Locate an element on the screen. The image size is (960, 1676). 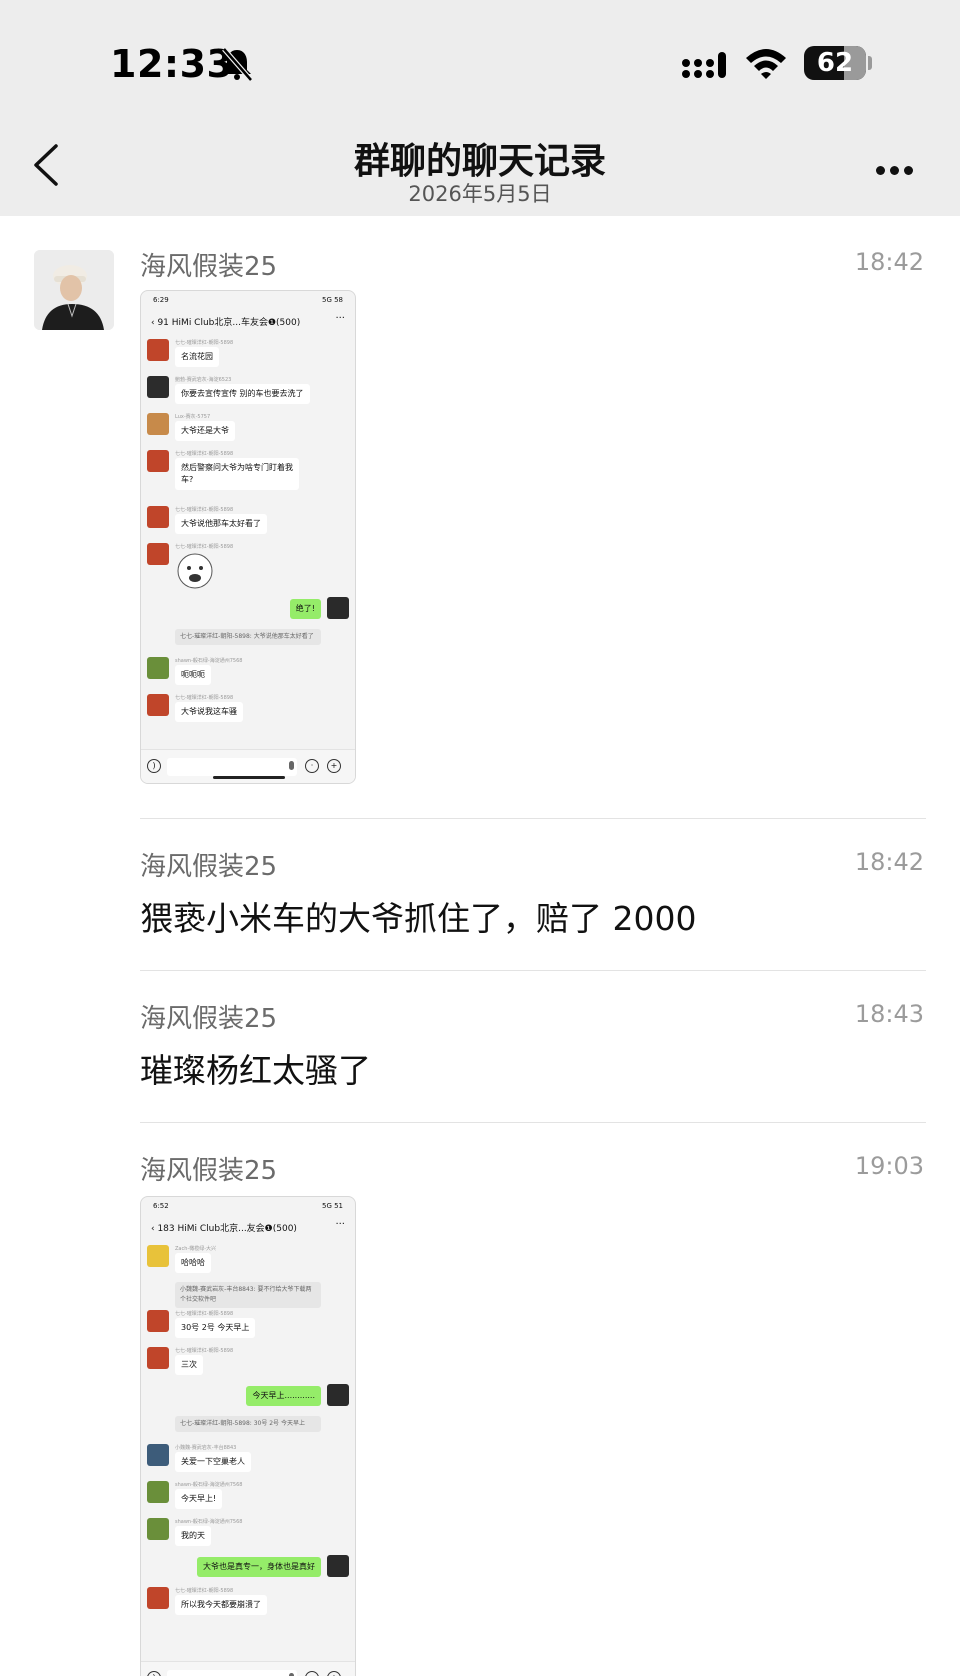
thumb-chat-header: ‹ 183 HiMi Club北京...友会❶(500) ··· is located at coordinates (248, 1228).